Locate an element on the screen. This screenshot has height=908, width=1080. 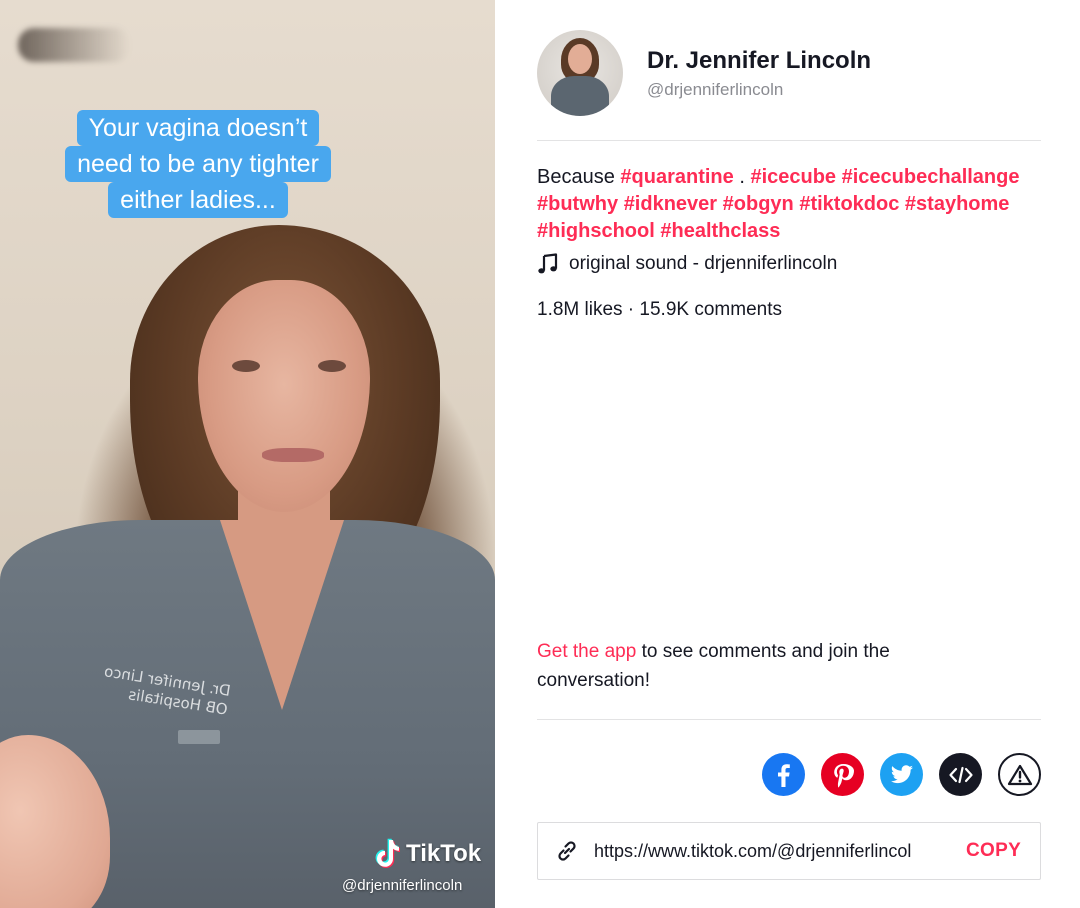
copy-link-button: COPY is located at coordinates (993, 851).